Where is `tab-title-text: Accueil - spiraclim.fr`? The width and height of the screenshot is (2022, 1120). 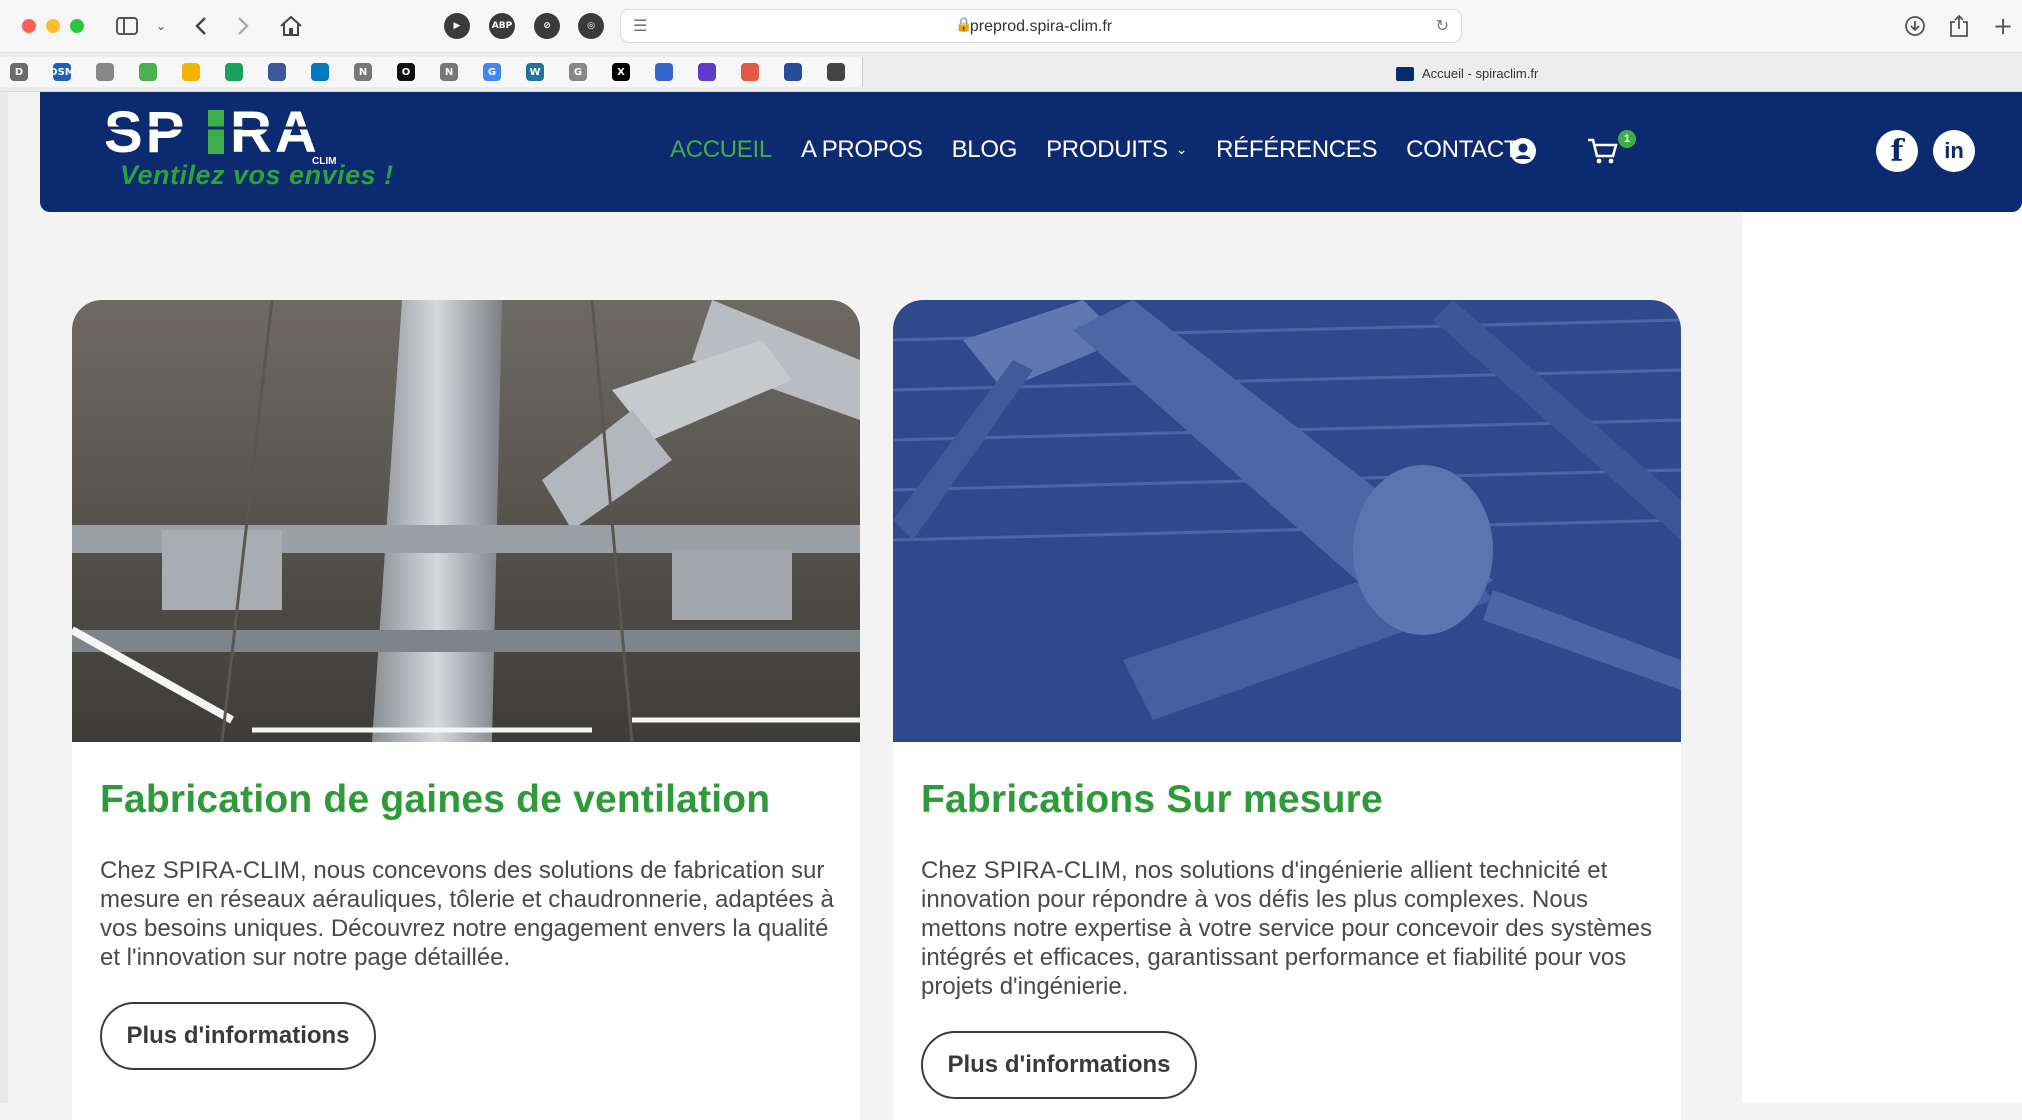
tab-title-text: Accueil - spiraclim.fr is located at coordinates (1480, 73).